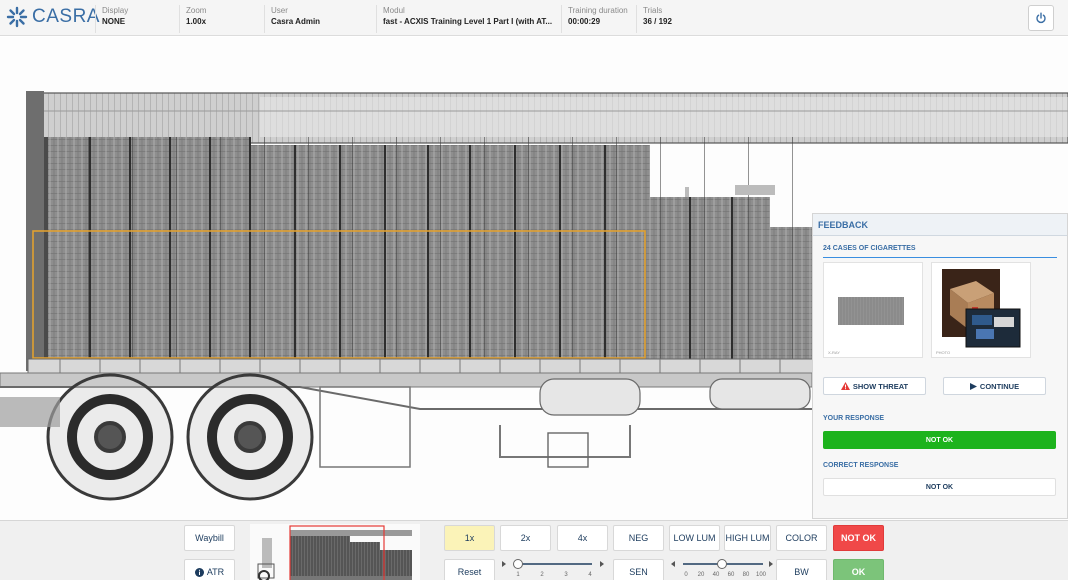 The width and height of the screenshot is (1068, 580). I want to click on display-value: NONE, so click(114, 21).